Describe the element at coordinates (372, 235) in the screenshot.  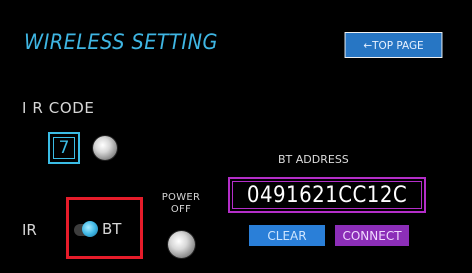
I see `connect-button: CONNECT` at that location.